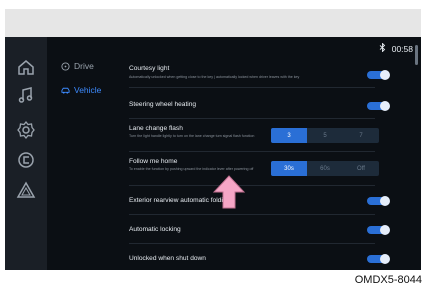  What do you see at coordinates (378, 201) in the screenshot?
I see `exterior-rearview-toggle` at bounding box center [378, 201].